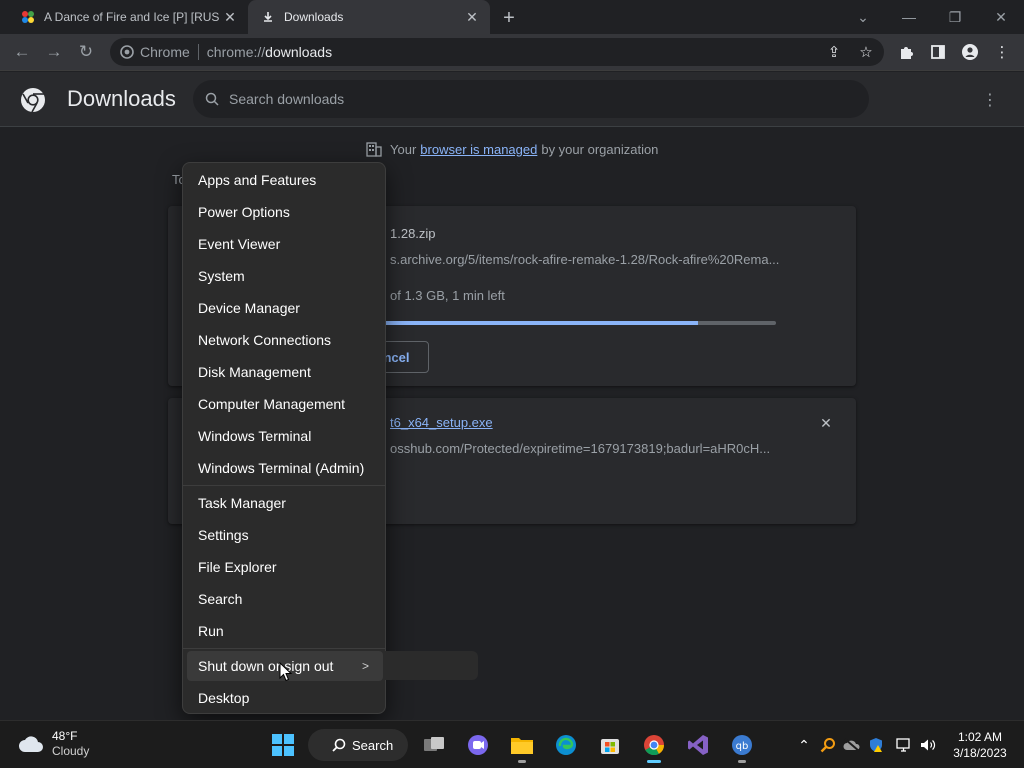  I want to click on cloud-icon, so click(31, 744).